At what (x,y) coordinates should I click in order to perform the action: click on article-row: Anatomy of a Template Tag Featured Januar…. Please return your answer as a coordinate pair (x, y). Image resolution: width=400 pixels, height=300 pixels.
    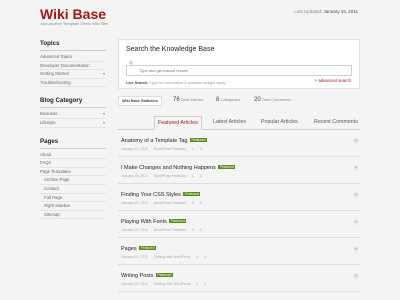
    Looking at the image, I should click on (239, 143).